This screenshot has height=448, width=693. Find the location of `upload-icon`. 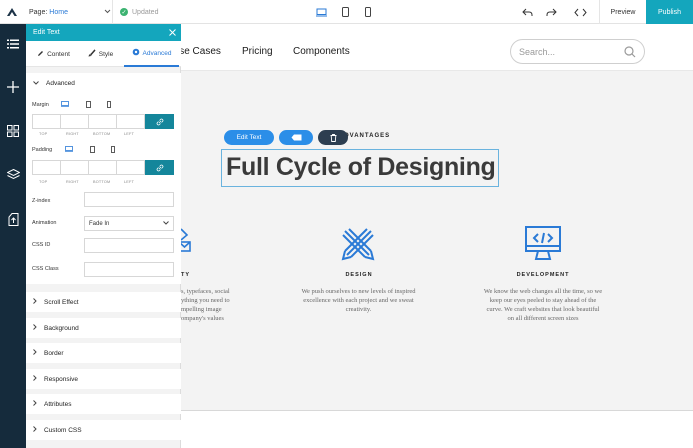

upload-icon is located at coordinates (13, 219).